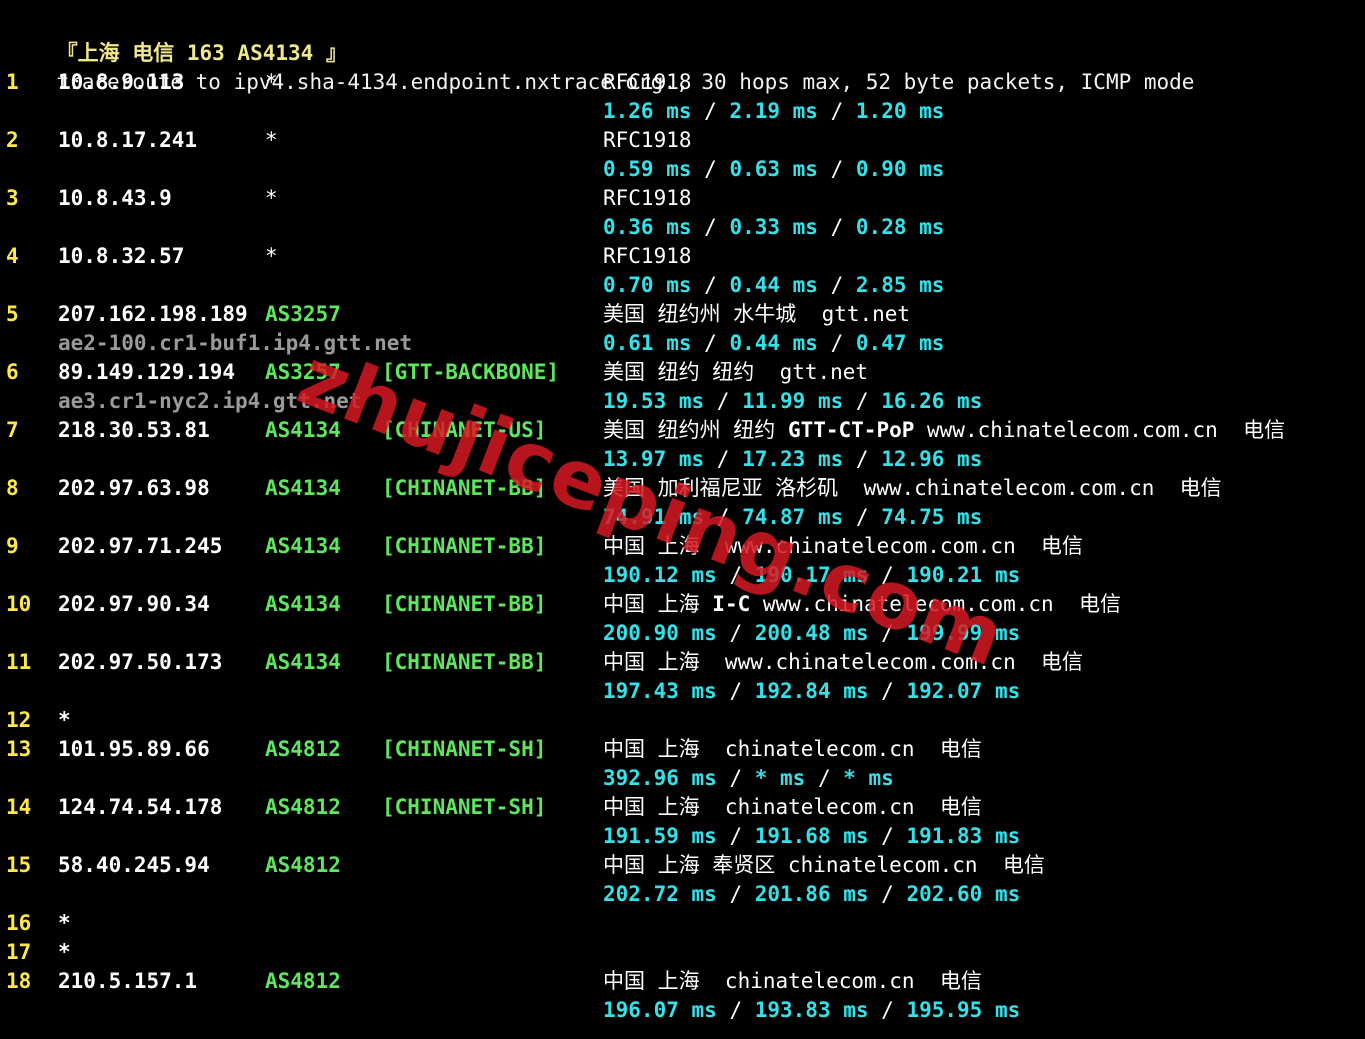  What do you see at coordinates (660, 836) in the screenshot?
I see `rtt-value: 191.59 ms` at bounding box center [660, 836].